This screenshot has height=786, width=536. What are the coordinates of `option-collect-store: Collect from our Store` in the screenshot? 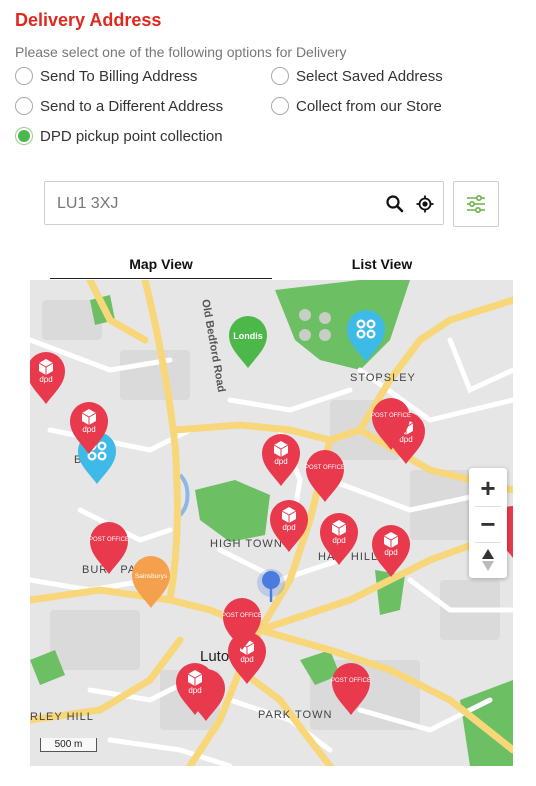 It's located at (356, 106).